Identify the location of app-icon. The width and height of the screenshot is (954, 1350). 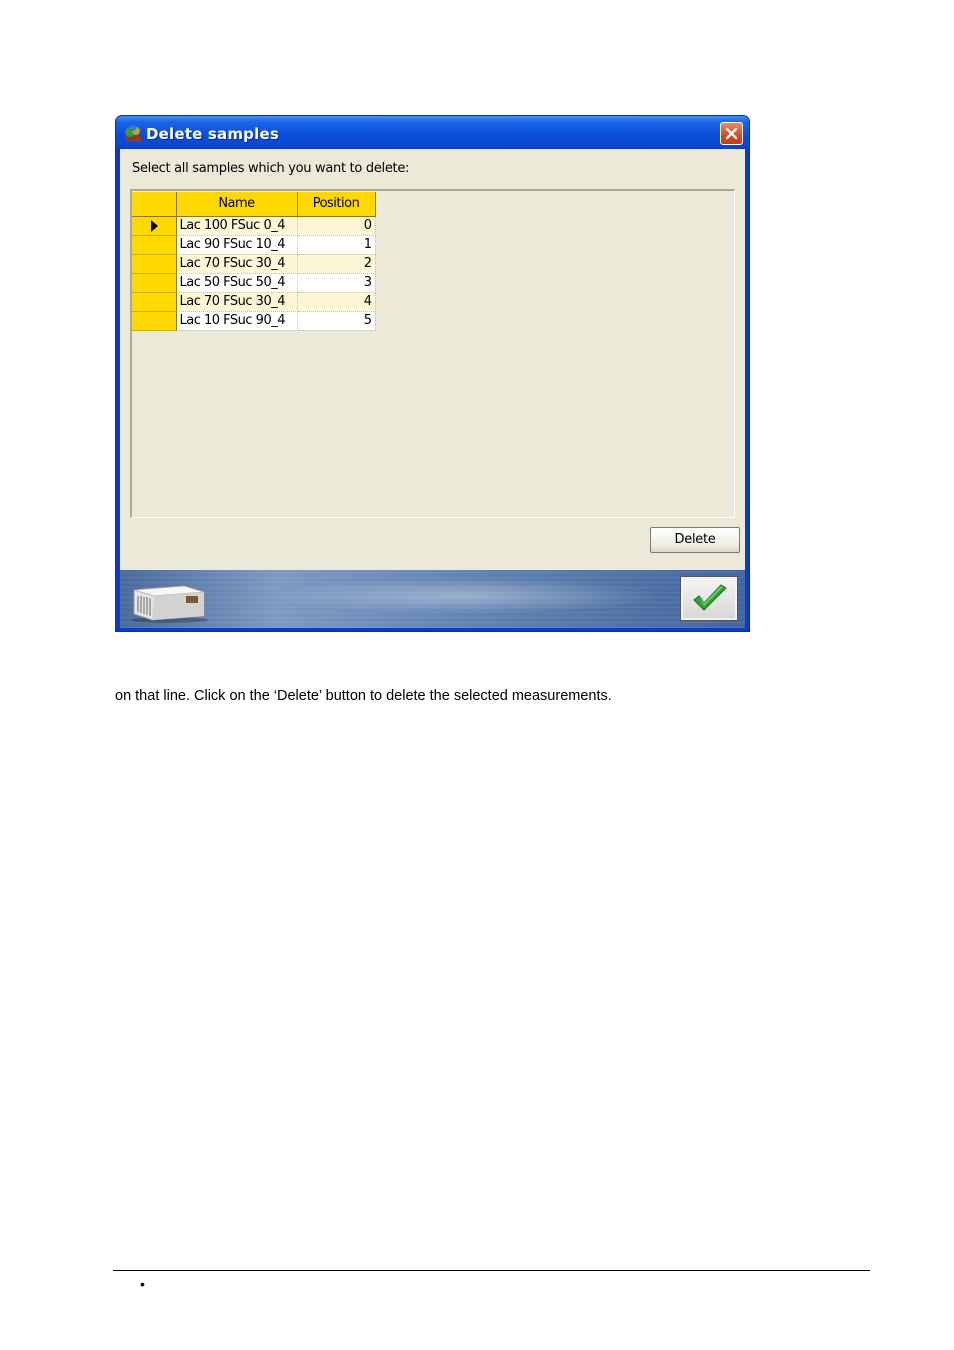
(133, 134).